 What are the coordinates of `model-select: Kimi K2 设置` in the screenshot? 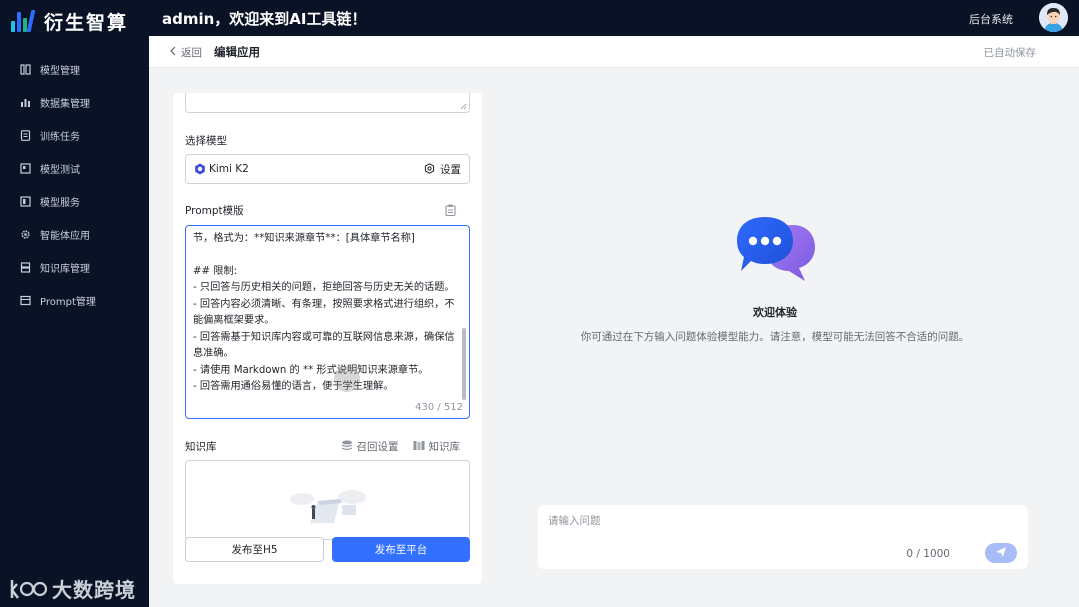 It's located at (327, 169).